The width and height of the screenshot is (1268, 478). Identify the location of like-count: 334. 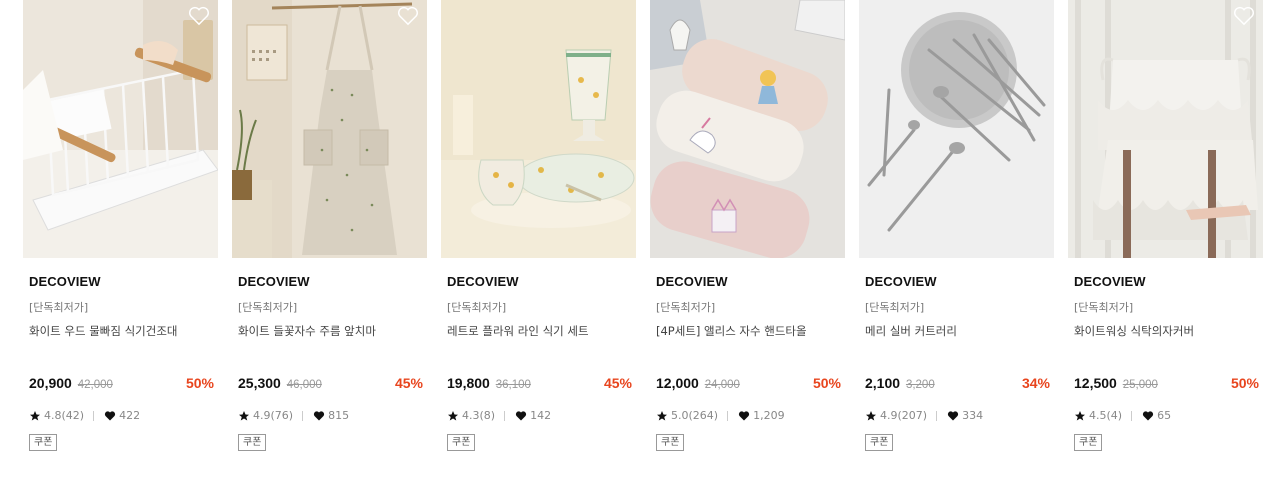
(973, 415).